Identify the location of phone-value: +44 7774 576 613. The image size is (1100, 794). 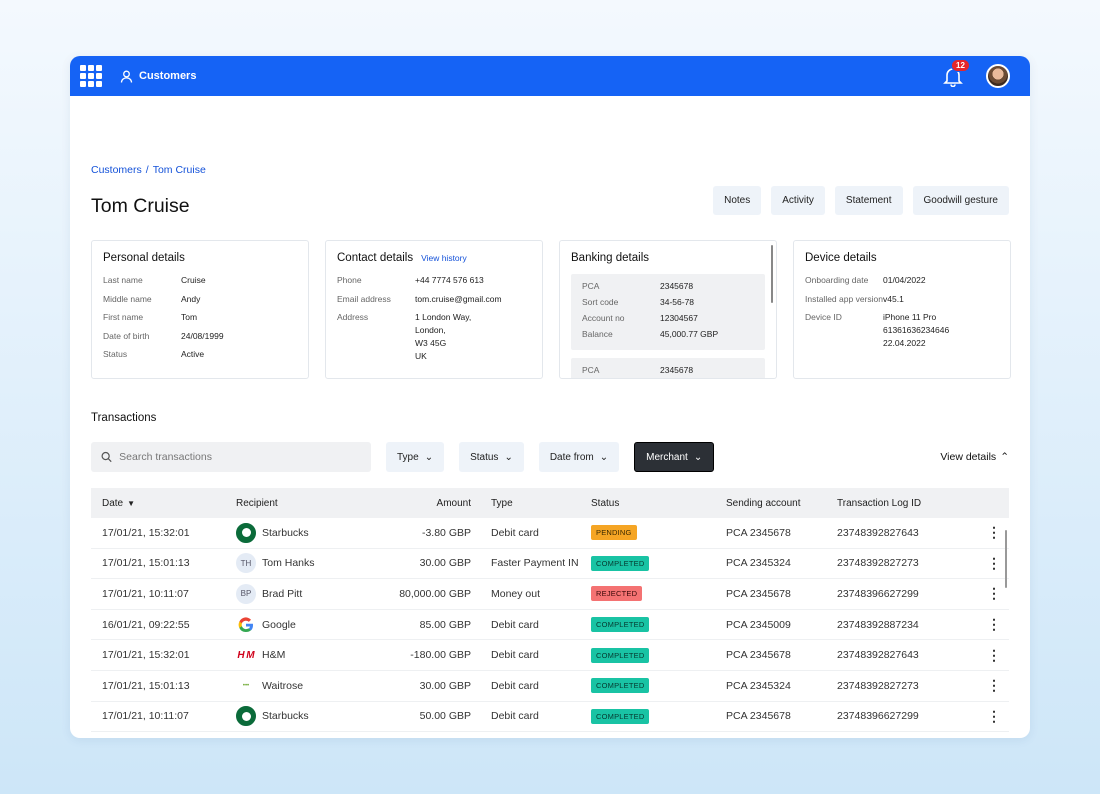
(449, 280).